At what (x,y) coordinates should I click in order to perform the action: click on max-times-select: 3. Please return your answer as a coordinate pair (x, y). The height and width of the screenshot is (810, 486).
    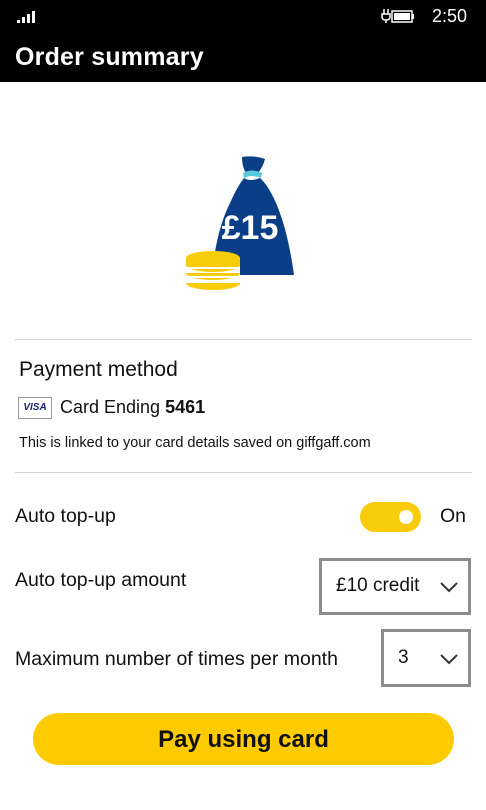
    Looking at the image, I should click on (426, 658).